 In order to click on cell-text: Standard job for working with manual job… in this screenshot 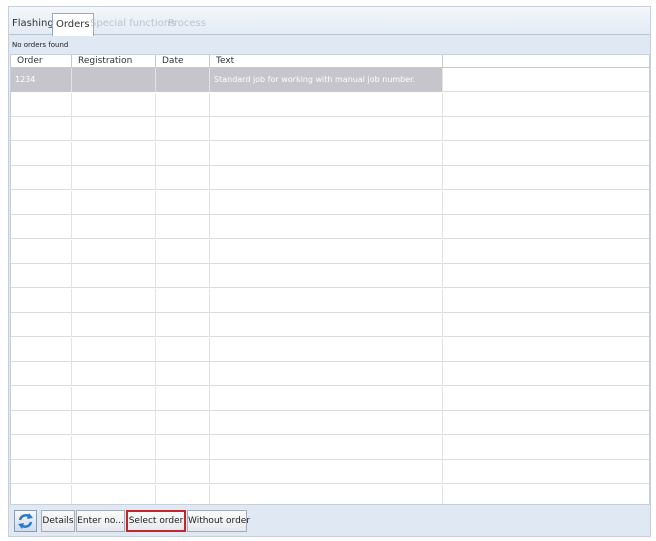, I will do `click(326, 80)`.